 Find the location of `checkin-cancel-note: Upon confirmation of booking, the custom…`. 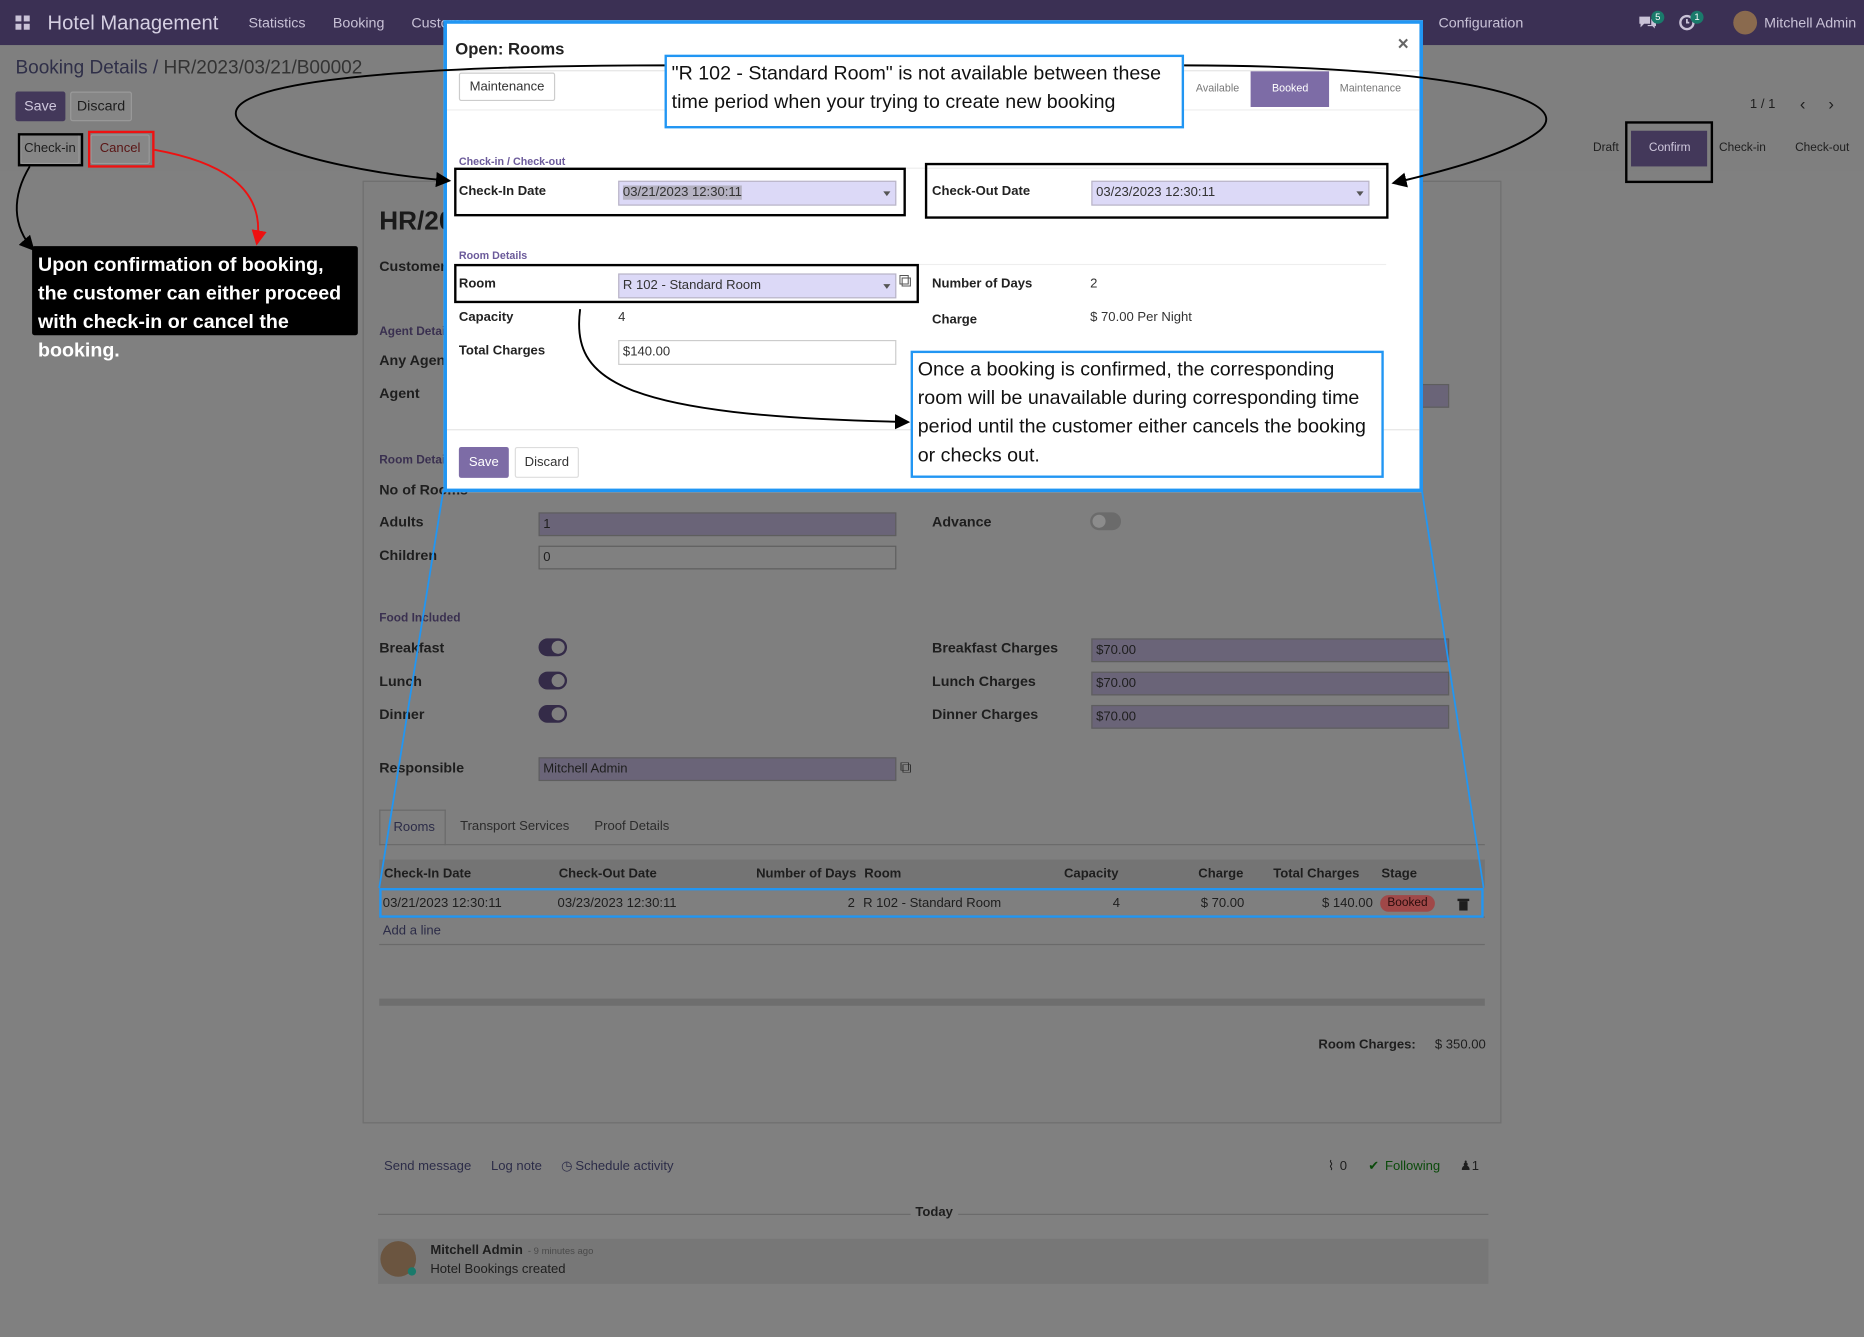

checkin-cancel-note: Upon confirmation of booking, the custom… is located at coordinates (195, 303).